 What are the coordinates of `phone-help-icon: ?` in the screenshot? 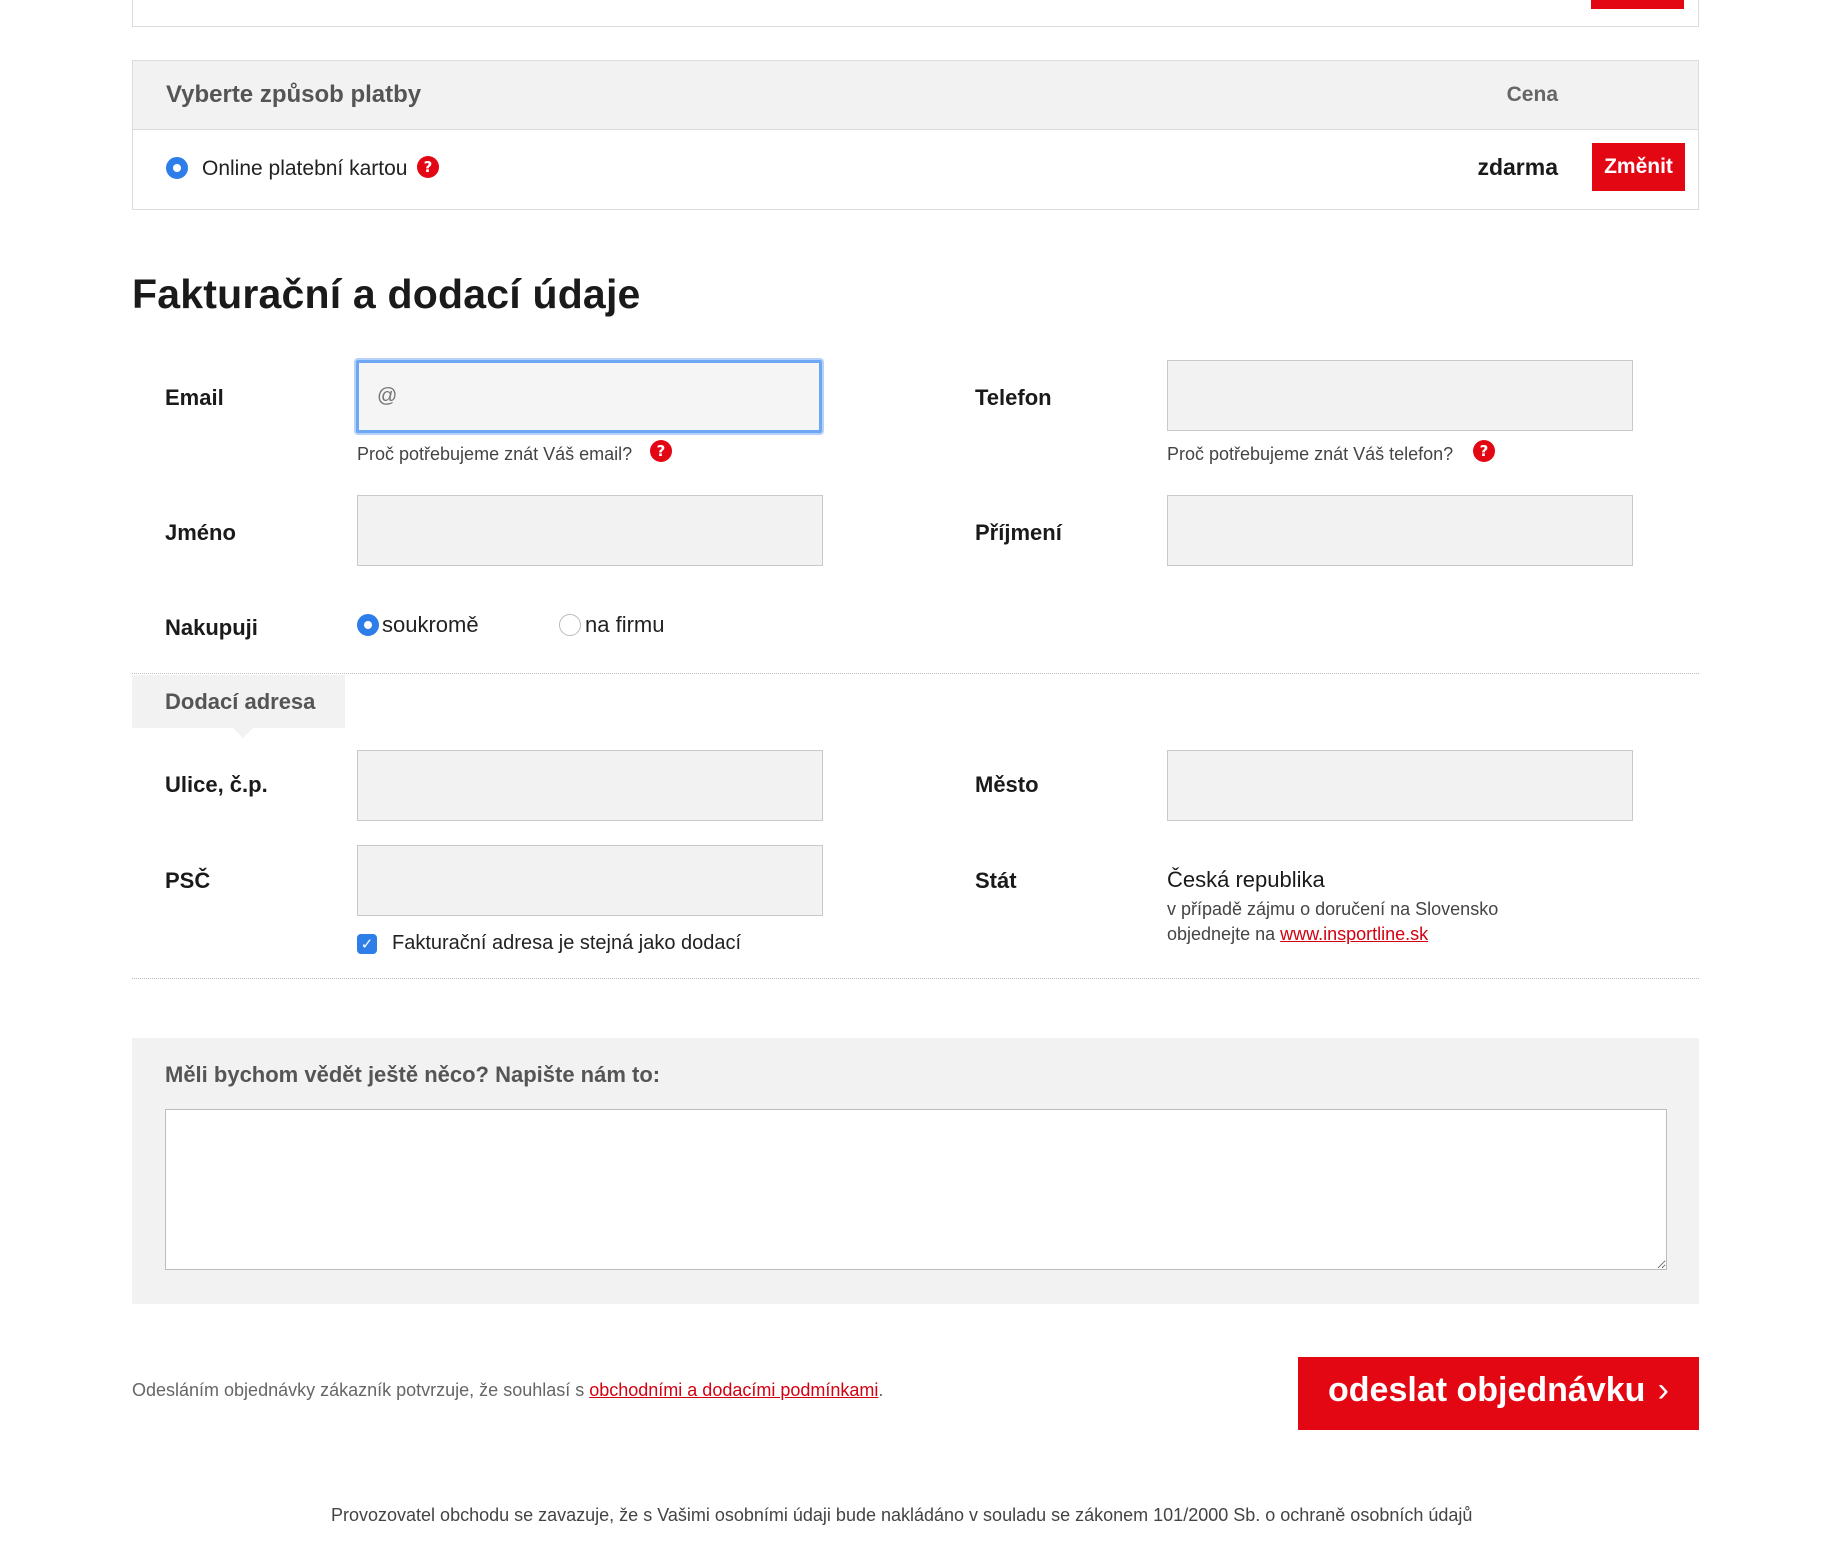 It's located at (1484, 451).